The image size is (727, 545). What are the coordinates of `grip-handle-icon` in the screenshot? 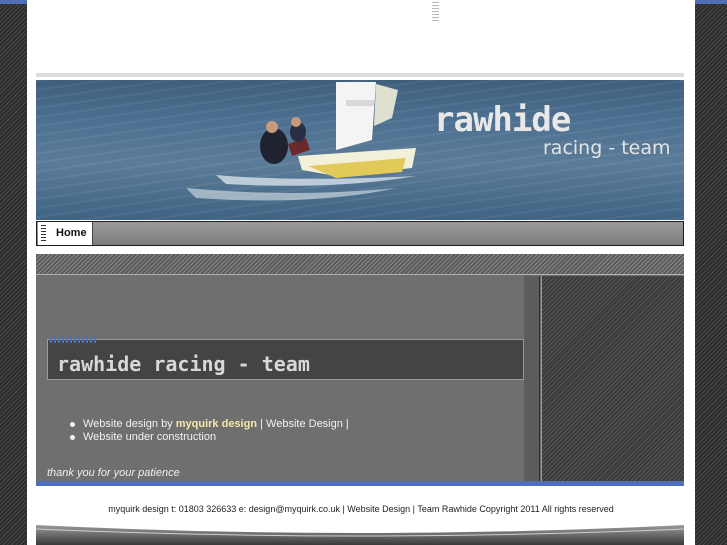 It's located at (435, 12).